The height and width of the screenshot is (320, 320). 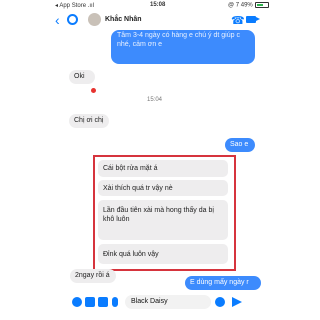 What do you see at coordinates (238, 20) in the screenshot?
I see `phone-icon: ☎` at bounding box center [238, 20].